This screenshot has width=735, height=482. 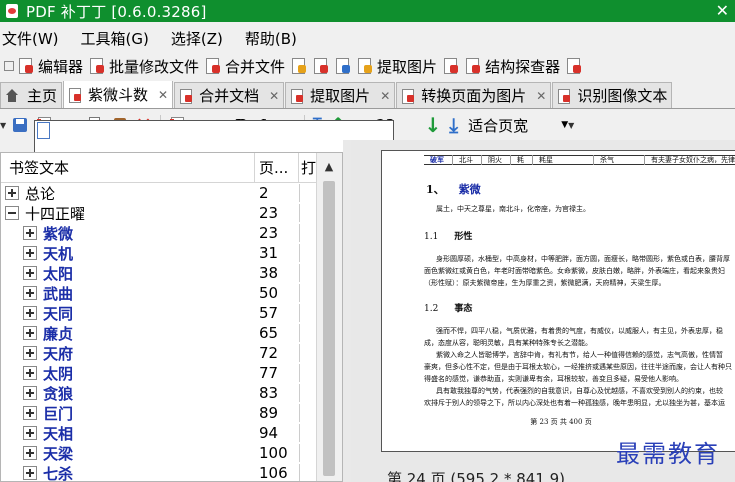 What do you see at coordinates (196, 38) in the screenshot?
I see `menu-select: 选择(Z)` at bounding box center [196, 38].